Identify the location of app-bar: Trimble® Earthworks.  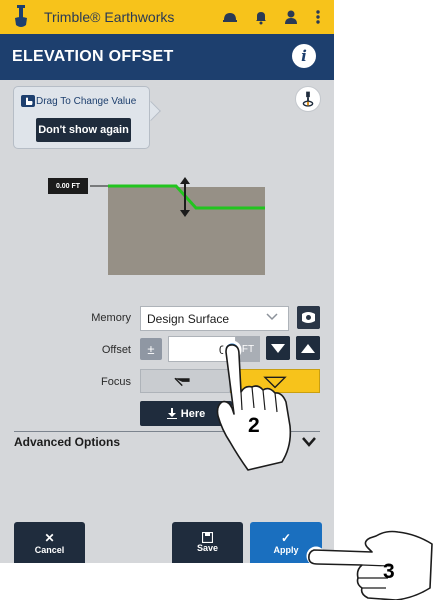
(167, 17).